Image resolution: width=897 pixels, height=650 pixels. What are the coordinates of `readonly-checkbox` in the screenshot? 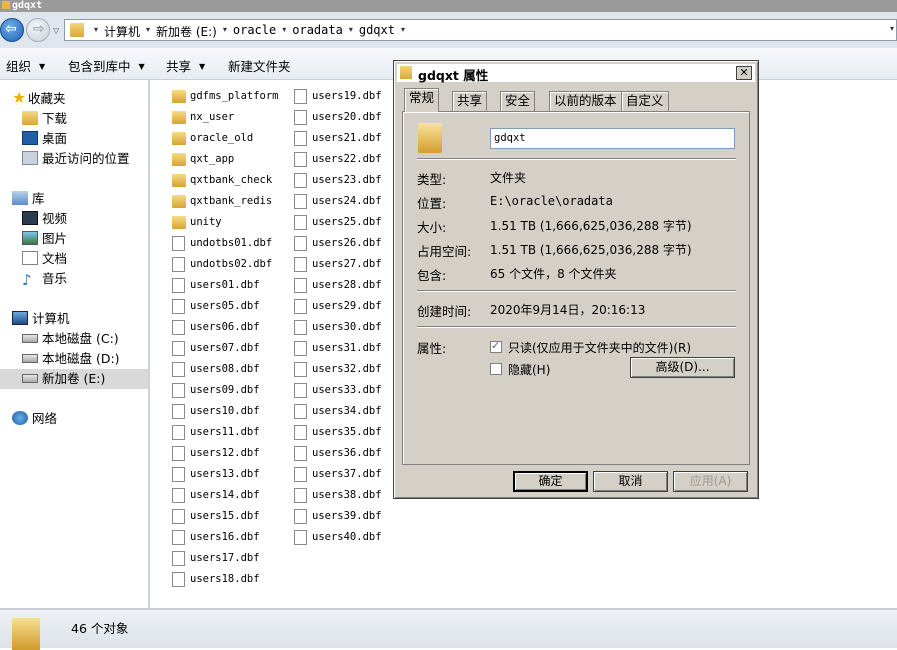 It's located at (496, 346).